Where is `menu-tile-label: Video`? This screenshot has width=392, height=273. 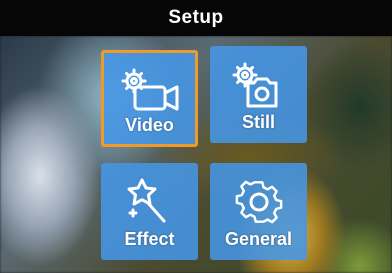 menu-tile-label: Video is located at coordinates (149, 125).